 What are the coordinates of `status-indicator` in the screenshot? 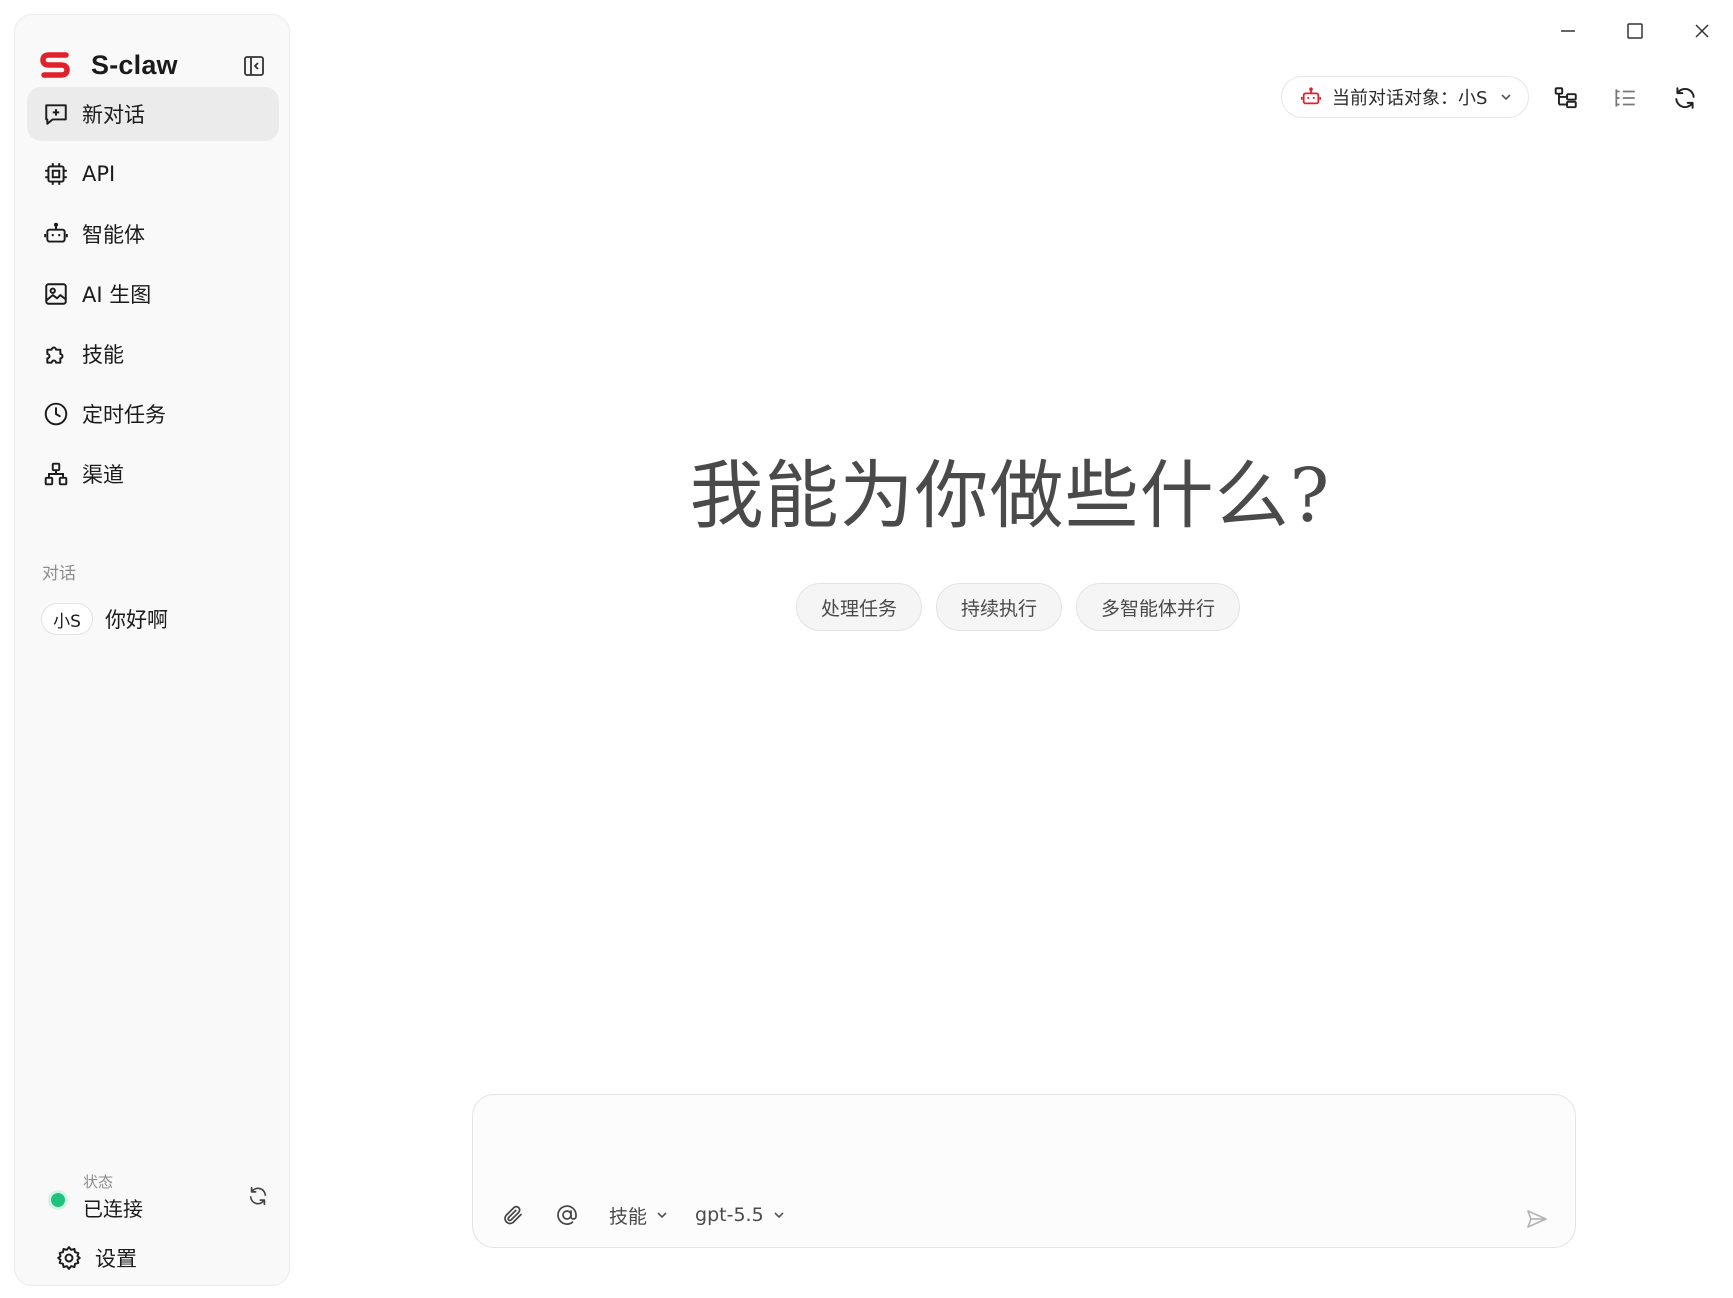 It's located at (58, 1200).